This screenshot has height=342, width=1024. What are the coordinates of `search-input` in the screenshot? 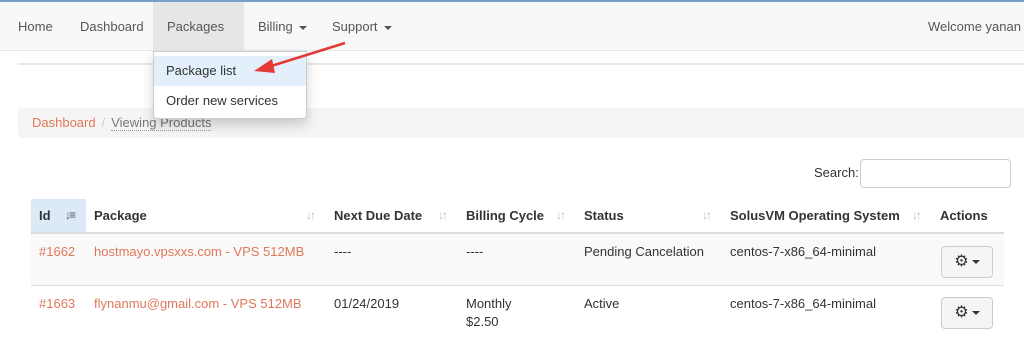 It's located at (935, 173).